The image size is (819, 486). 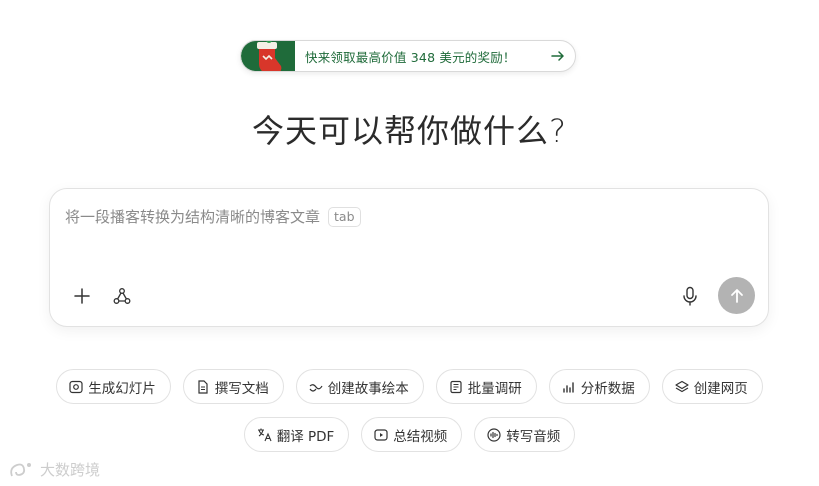 I want to click on chip-label: 撰写文档, so click(x=241, y=388).